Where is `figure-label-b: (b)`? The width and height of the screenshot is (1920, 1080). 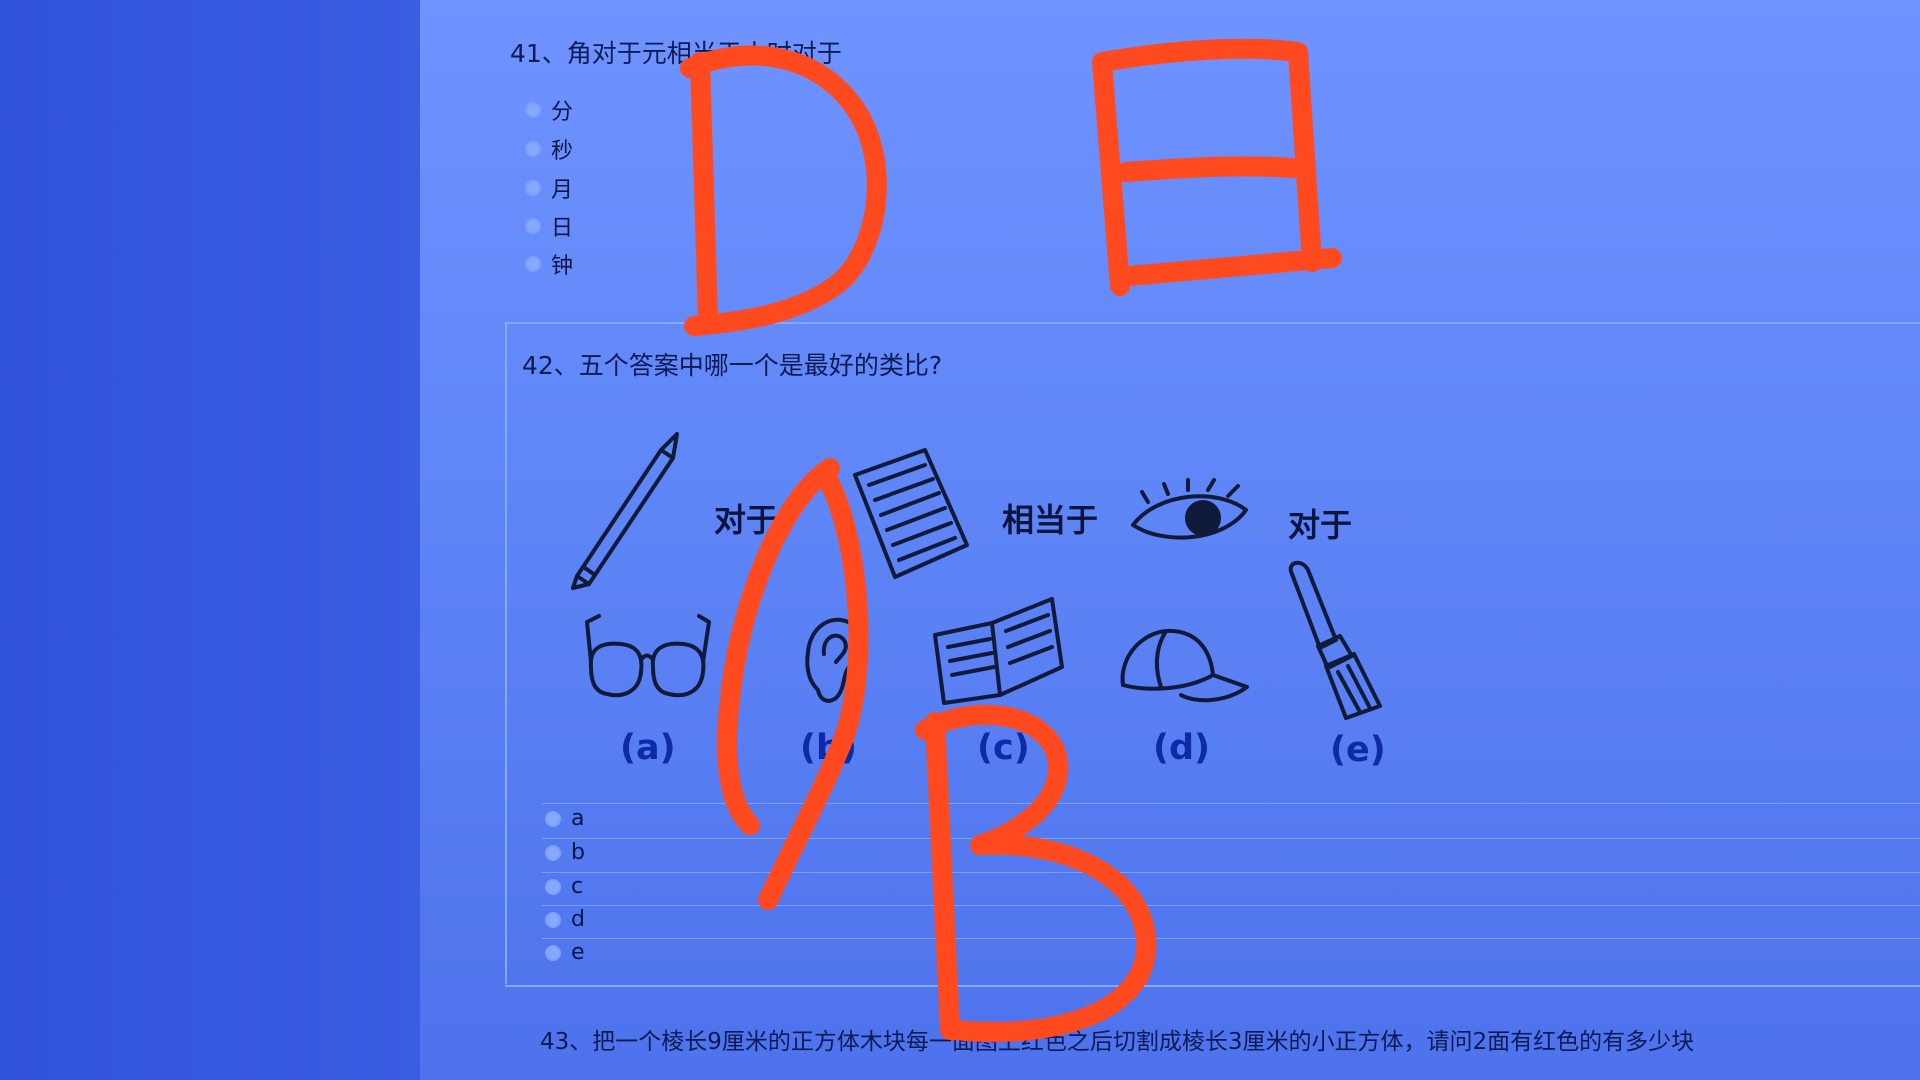 figure-label-b: (b) is located at coordinates (829, 748).